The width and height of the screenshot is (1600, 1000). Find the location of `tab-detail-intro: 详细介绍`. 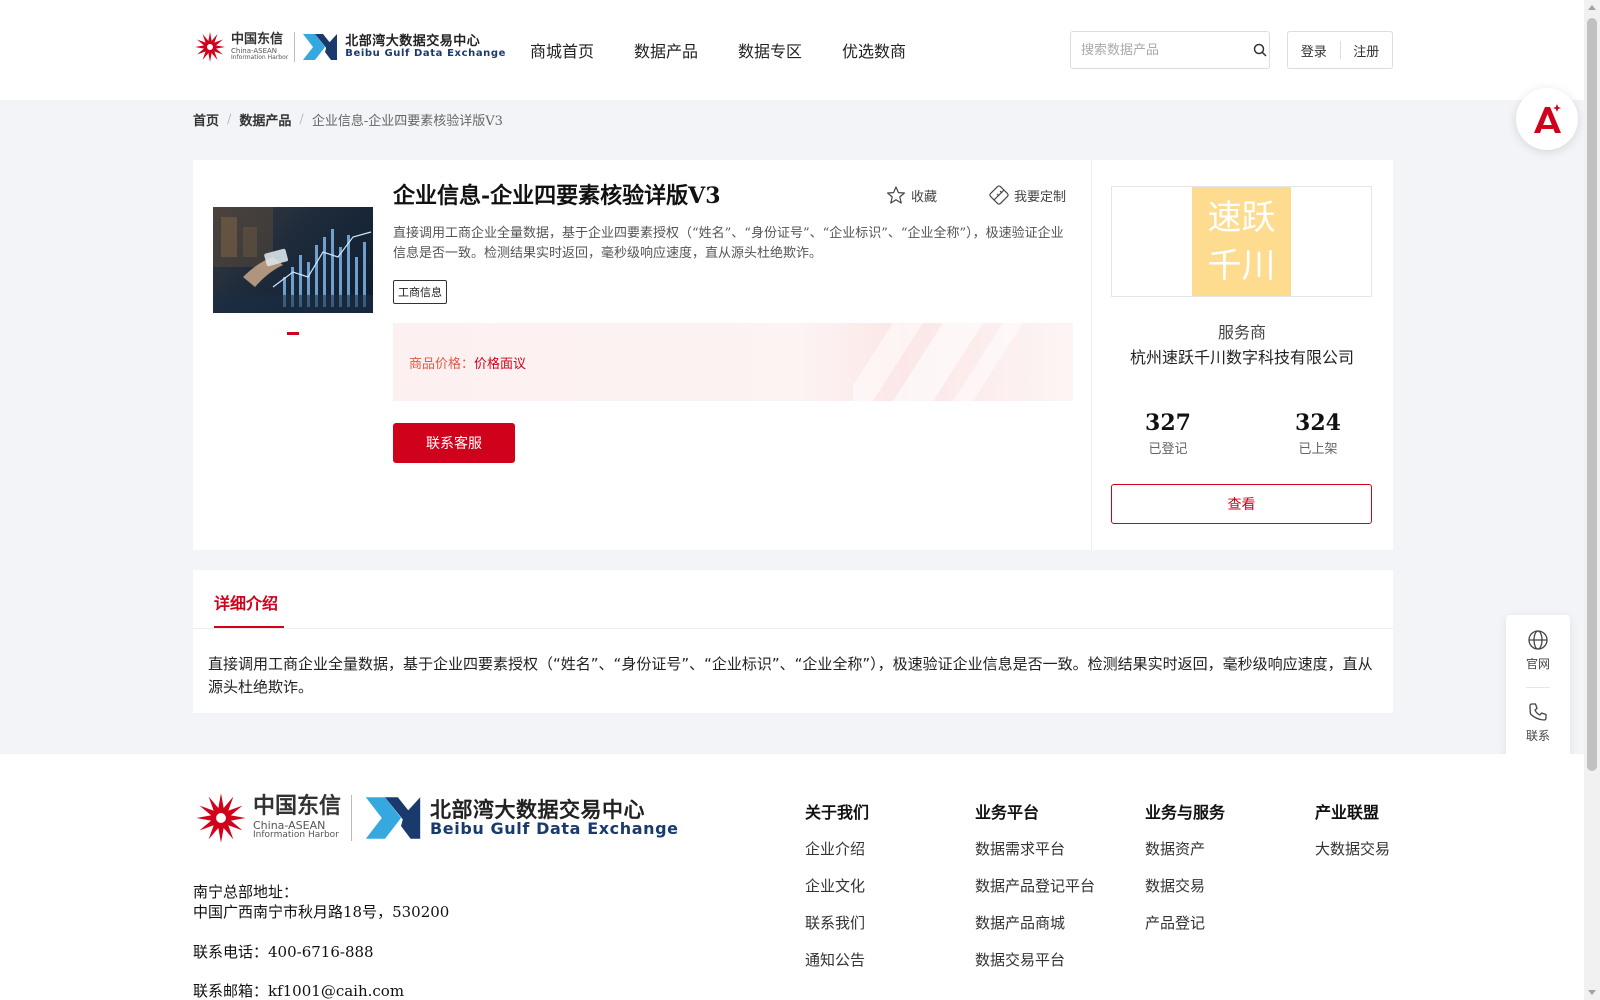

tab-detail-intro: 详细介绍 is located at coordinates (246, 602).